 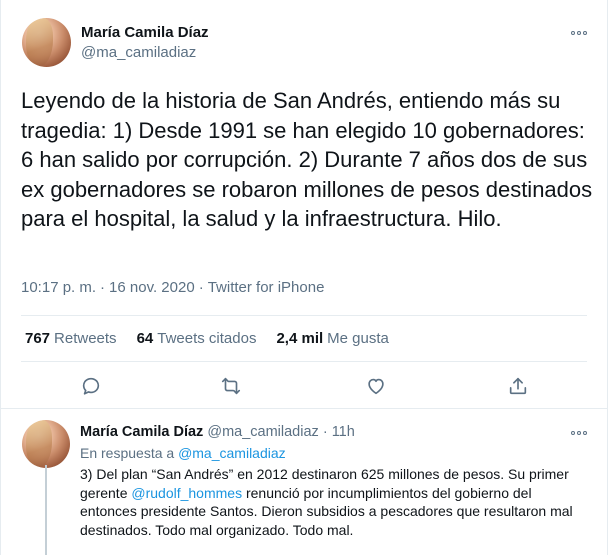 I want to click on tweet-time: 10:17 p. m., so click(x=58, y=287).